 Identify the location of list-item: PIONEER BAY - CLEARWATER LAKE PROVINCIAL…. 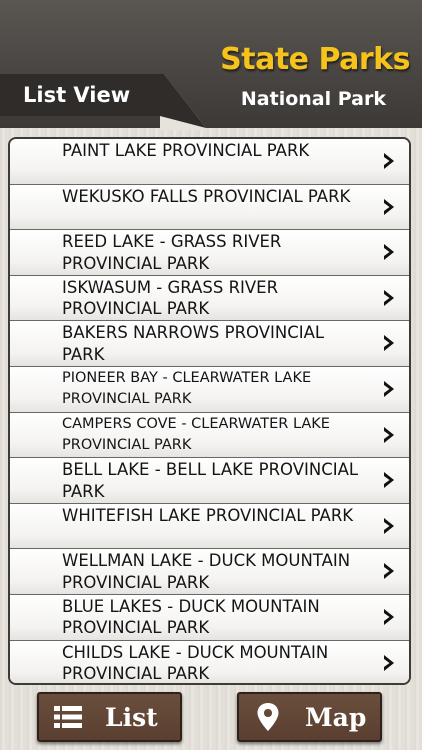
(209, 389).